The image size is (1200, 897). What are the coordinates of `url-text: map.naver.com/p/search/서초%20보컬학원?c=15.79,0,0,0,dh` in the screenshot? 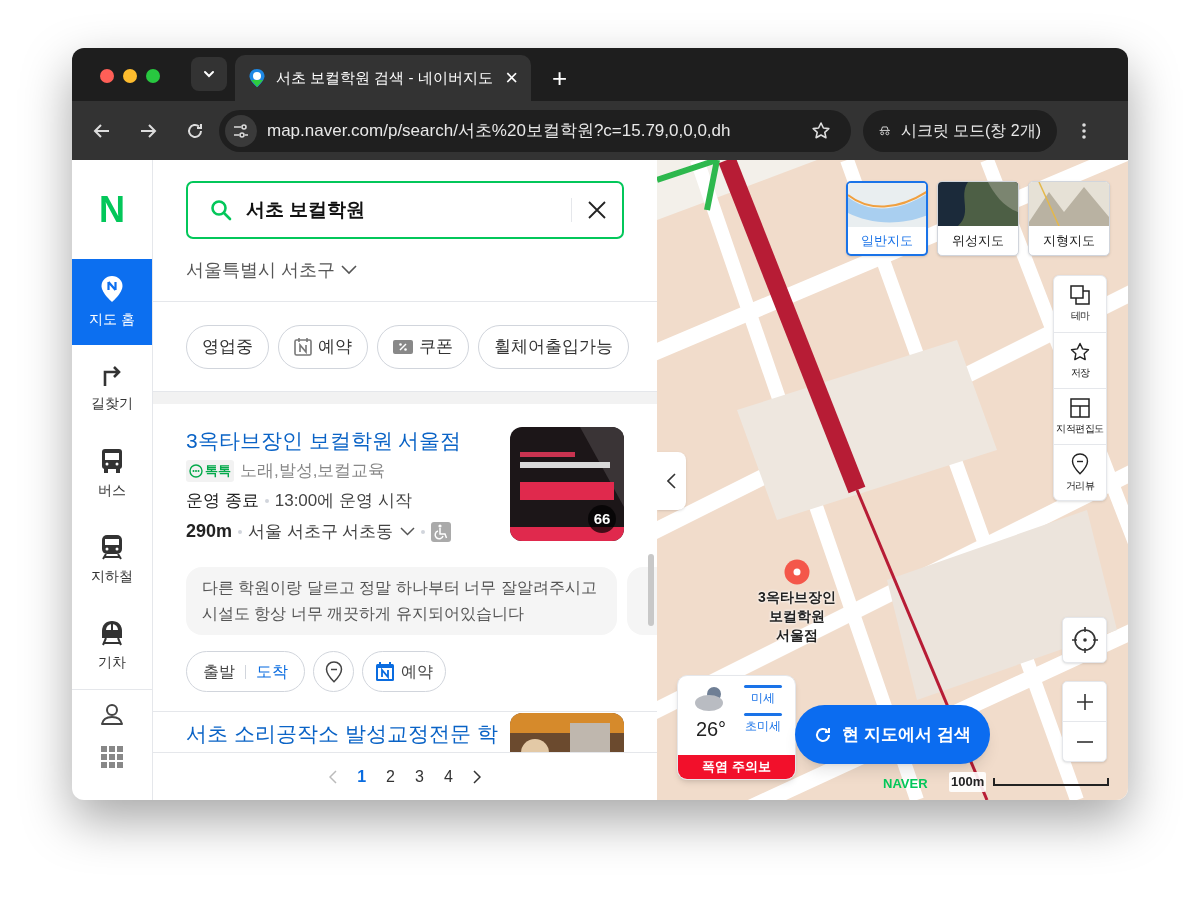 It's located at (499, 130).